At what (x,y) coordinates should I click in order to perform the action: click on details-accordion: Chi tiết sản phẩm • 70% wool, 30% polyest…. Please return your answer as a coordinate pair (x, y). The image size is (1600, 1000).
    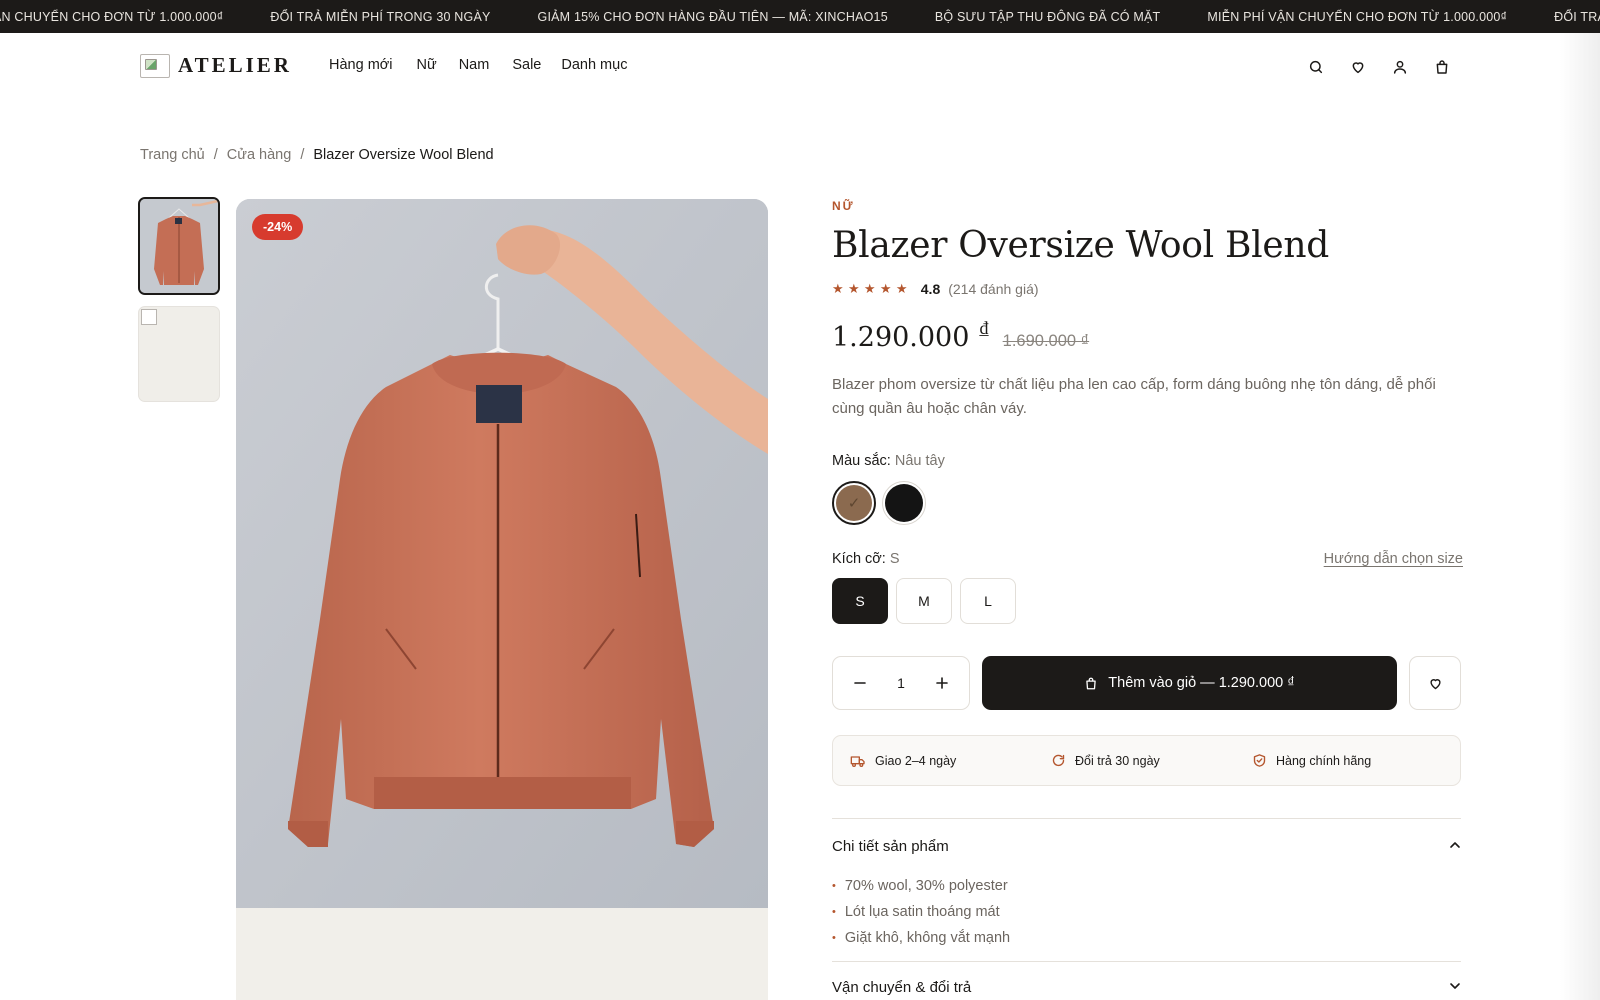
    Looking at the image, I should click on (1146, 909).